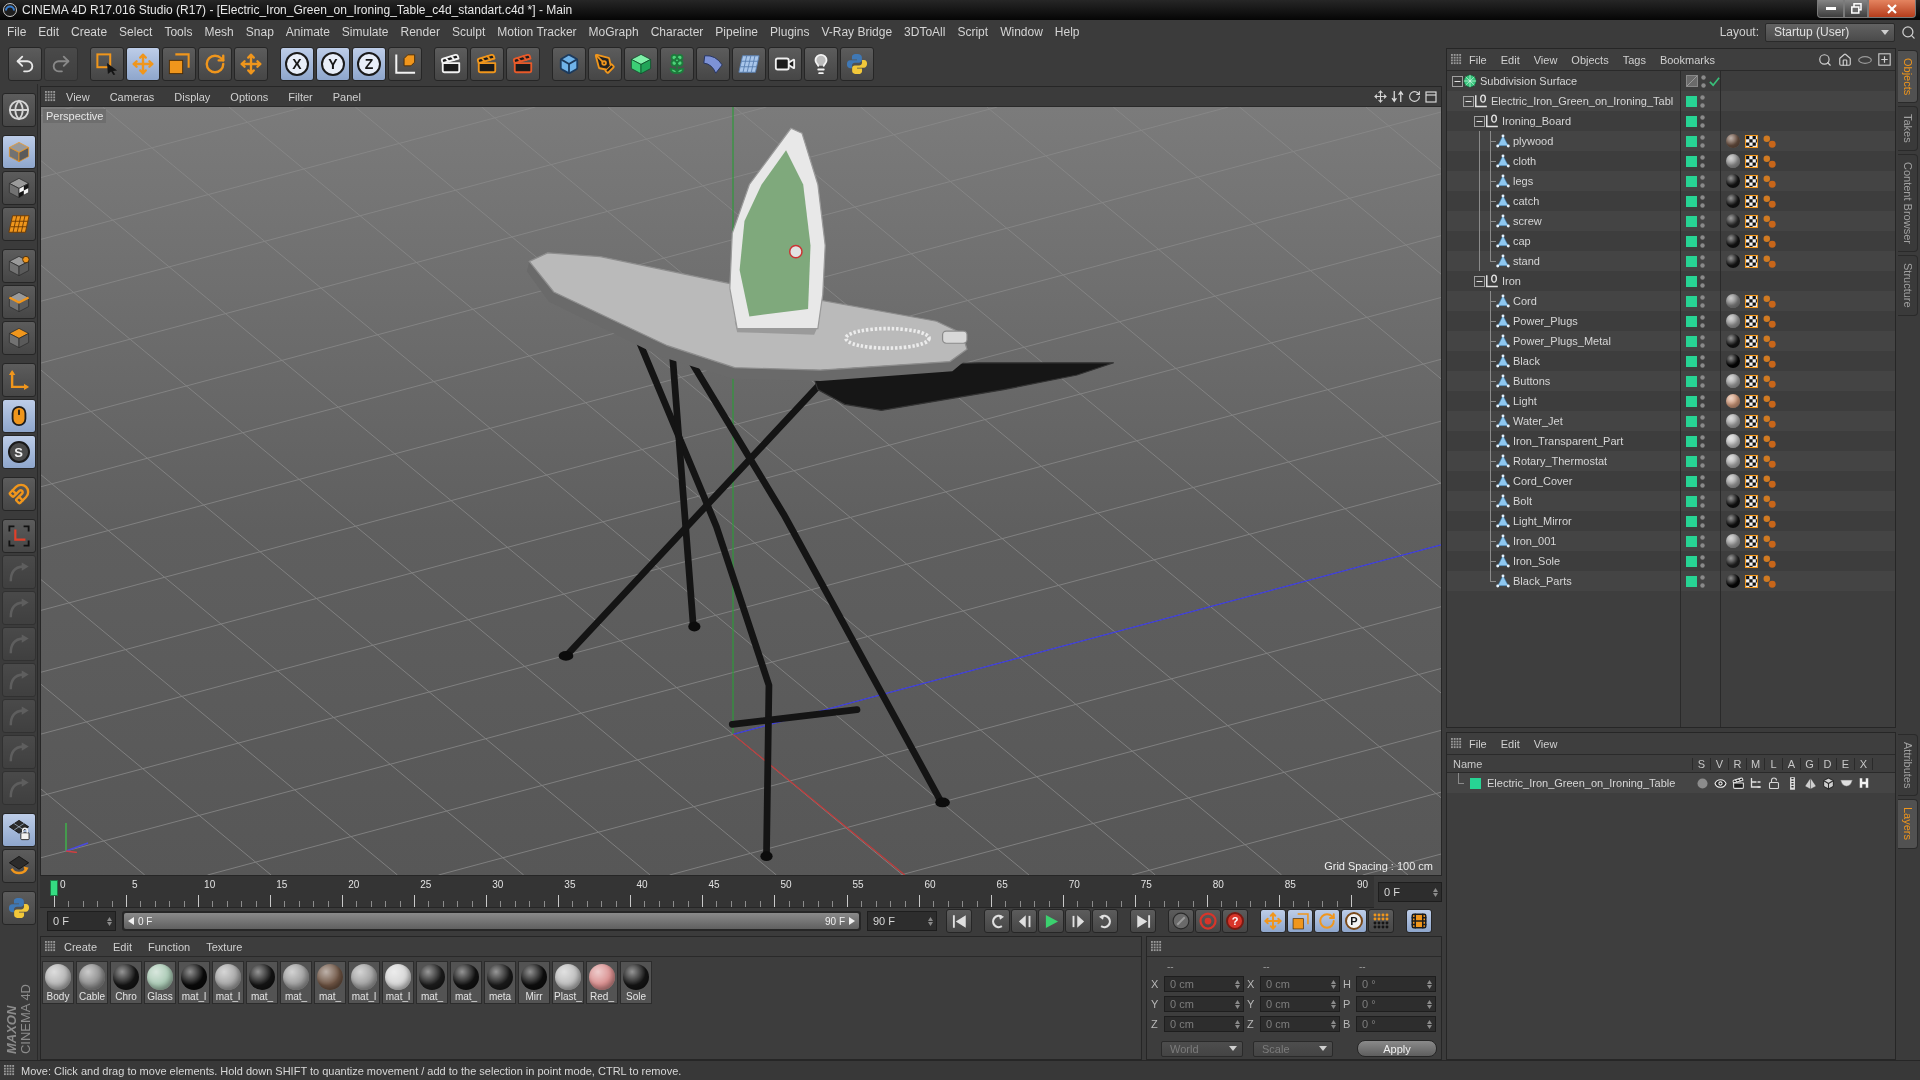  Describe the element at coordinates (132, 96) in the screenshot. I see `menu-item: Cameras` at that location.